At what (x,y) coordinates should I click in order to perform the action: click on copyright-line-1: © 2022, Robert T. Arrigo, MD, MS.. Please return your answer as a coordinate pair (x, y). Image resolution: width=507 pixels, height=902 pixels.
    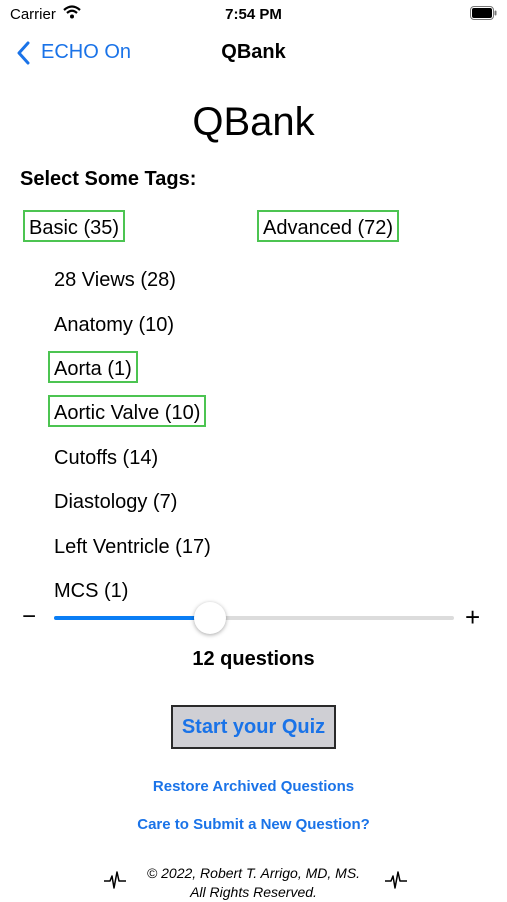
    Looking at the image, I should click on (253, 873).